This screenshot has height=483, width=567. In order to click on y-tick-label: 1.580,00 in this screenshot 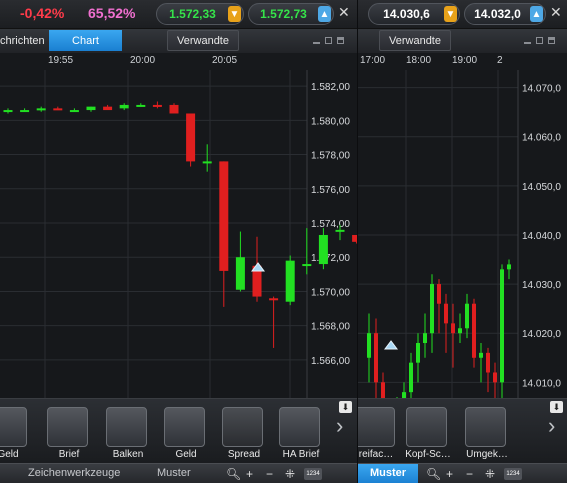, I will do `click(330, 121)`.